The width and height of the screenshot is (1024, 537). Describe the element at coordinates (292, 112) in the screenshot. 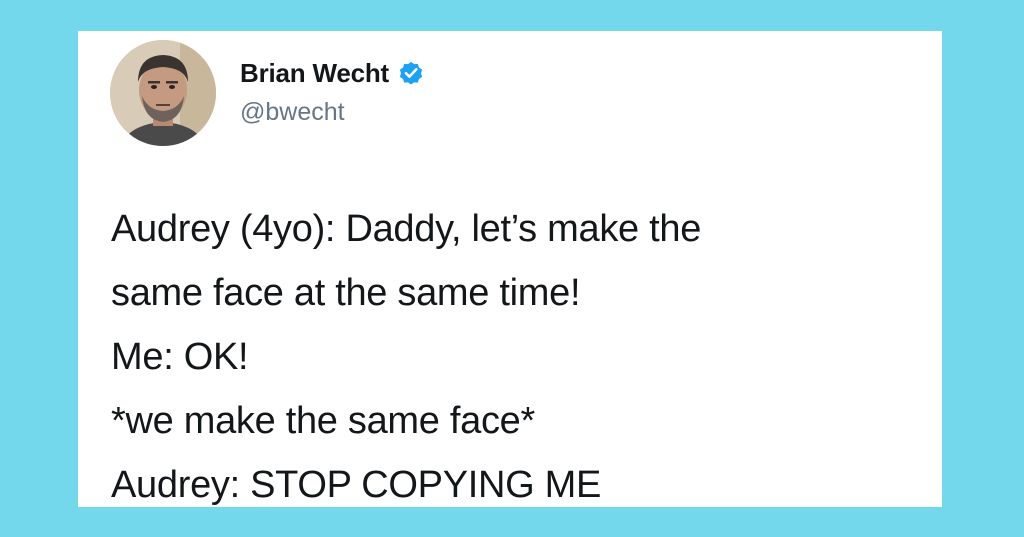

I see `author-handle: @bwecht` at that location.